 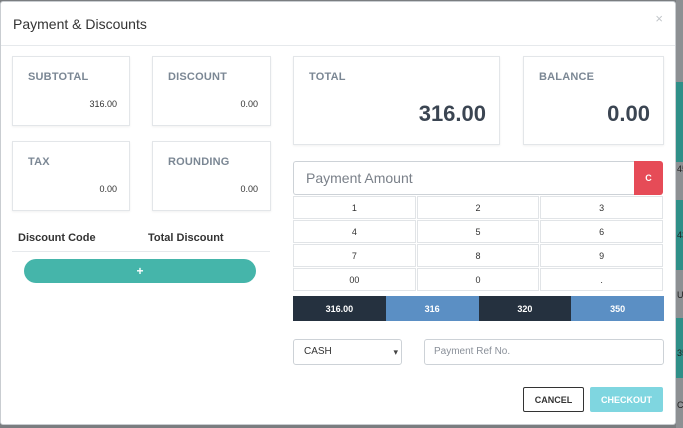 What do you see at coordinates (601, 279) in the screenshot?
I see `keypad-key-decimal: .` at bounding box center [601, 279].